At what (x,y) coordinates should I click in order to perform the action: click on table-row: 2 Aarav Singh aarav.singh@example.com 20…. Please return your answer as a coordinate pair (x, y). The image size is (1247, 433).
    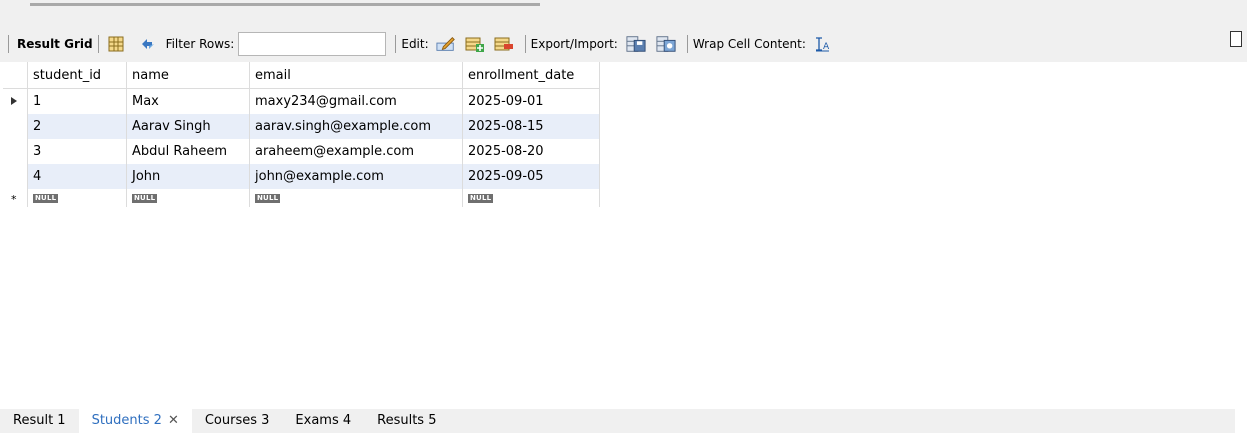
    Looking at the image, I should click on (301, 126).